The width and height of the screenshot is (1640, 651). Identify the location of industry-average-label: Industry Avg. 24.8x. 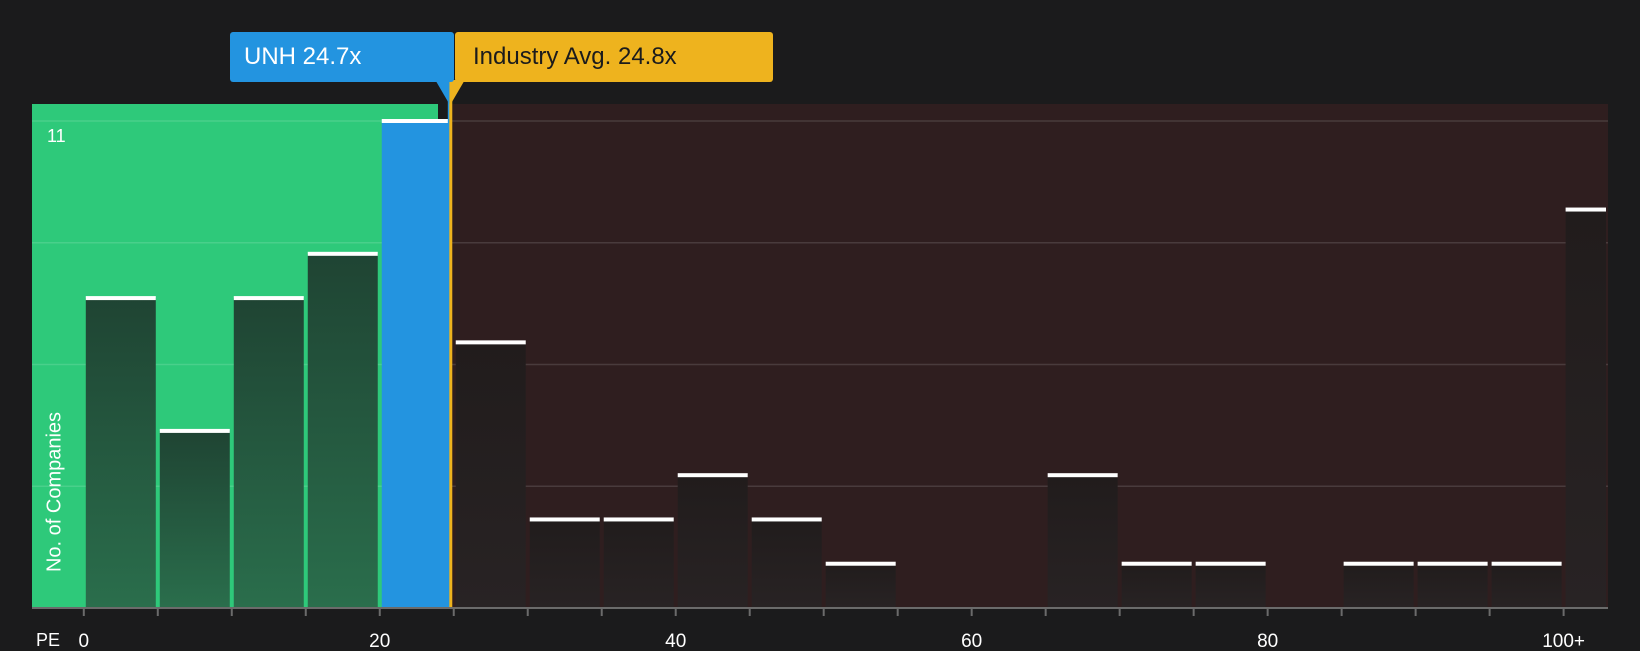
(614, 57).